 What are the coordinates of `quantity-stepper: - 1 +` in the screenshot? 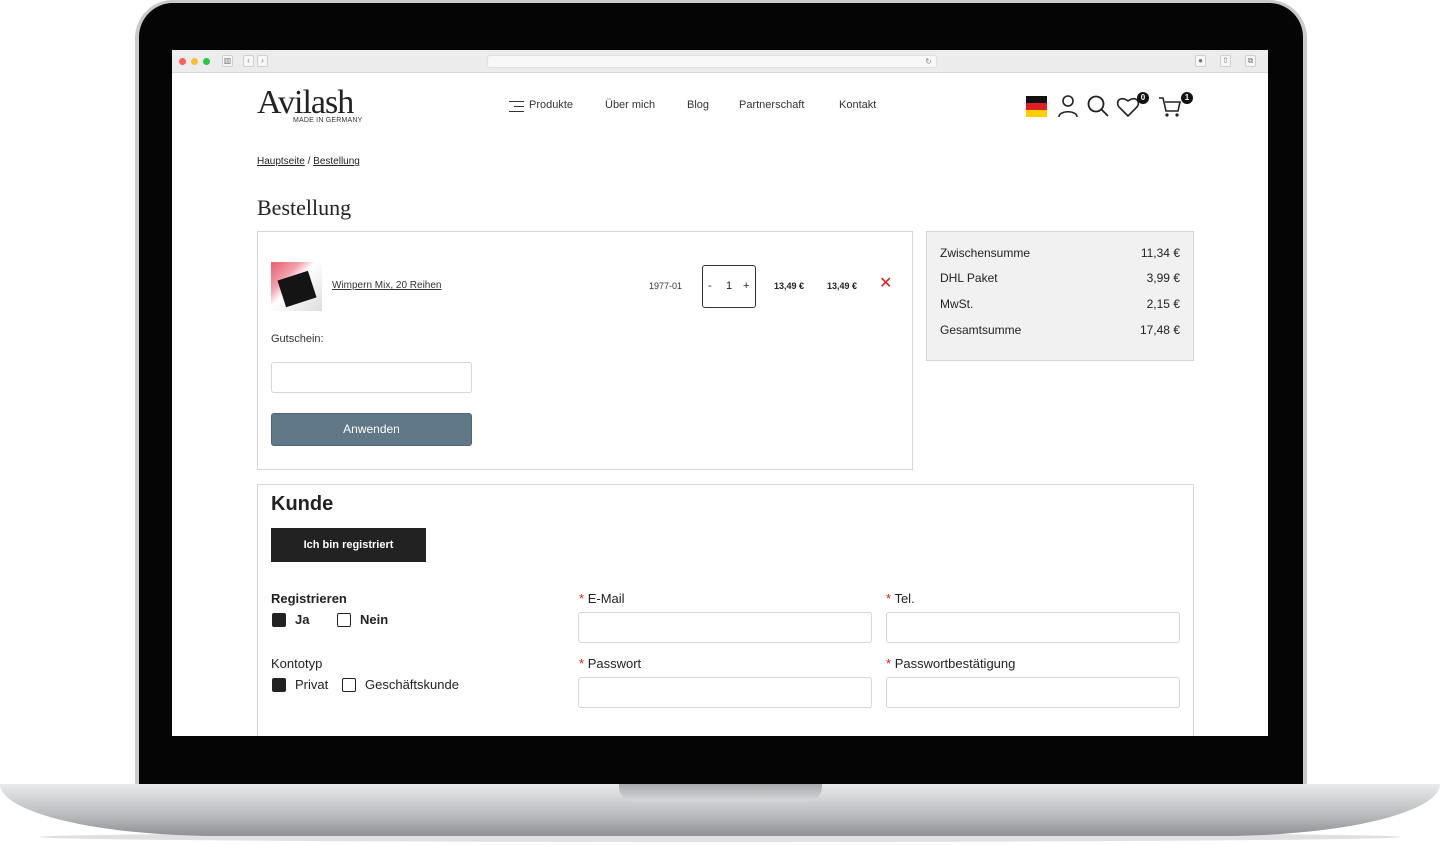 It's located at (729, 286).